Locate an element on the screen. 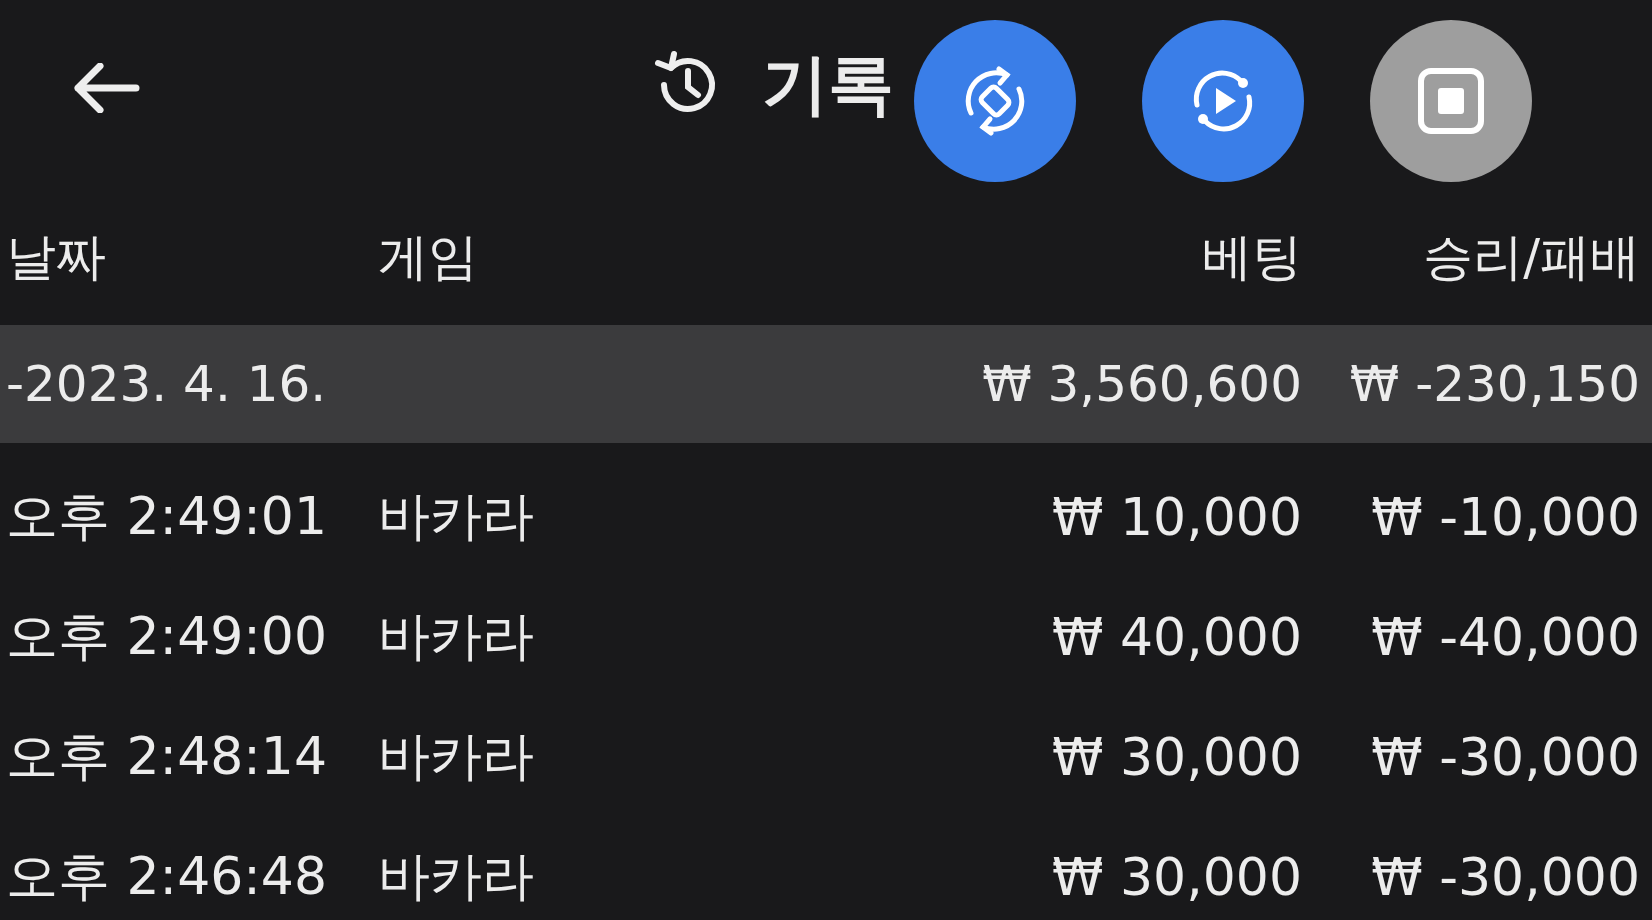 This screenshot has width=1652, height=920. bet-cell-text: ₩ 10,000 is located at coordinates (1176, 517).